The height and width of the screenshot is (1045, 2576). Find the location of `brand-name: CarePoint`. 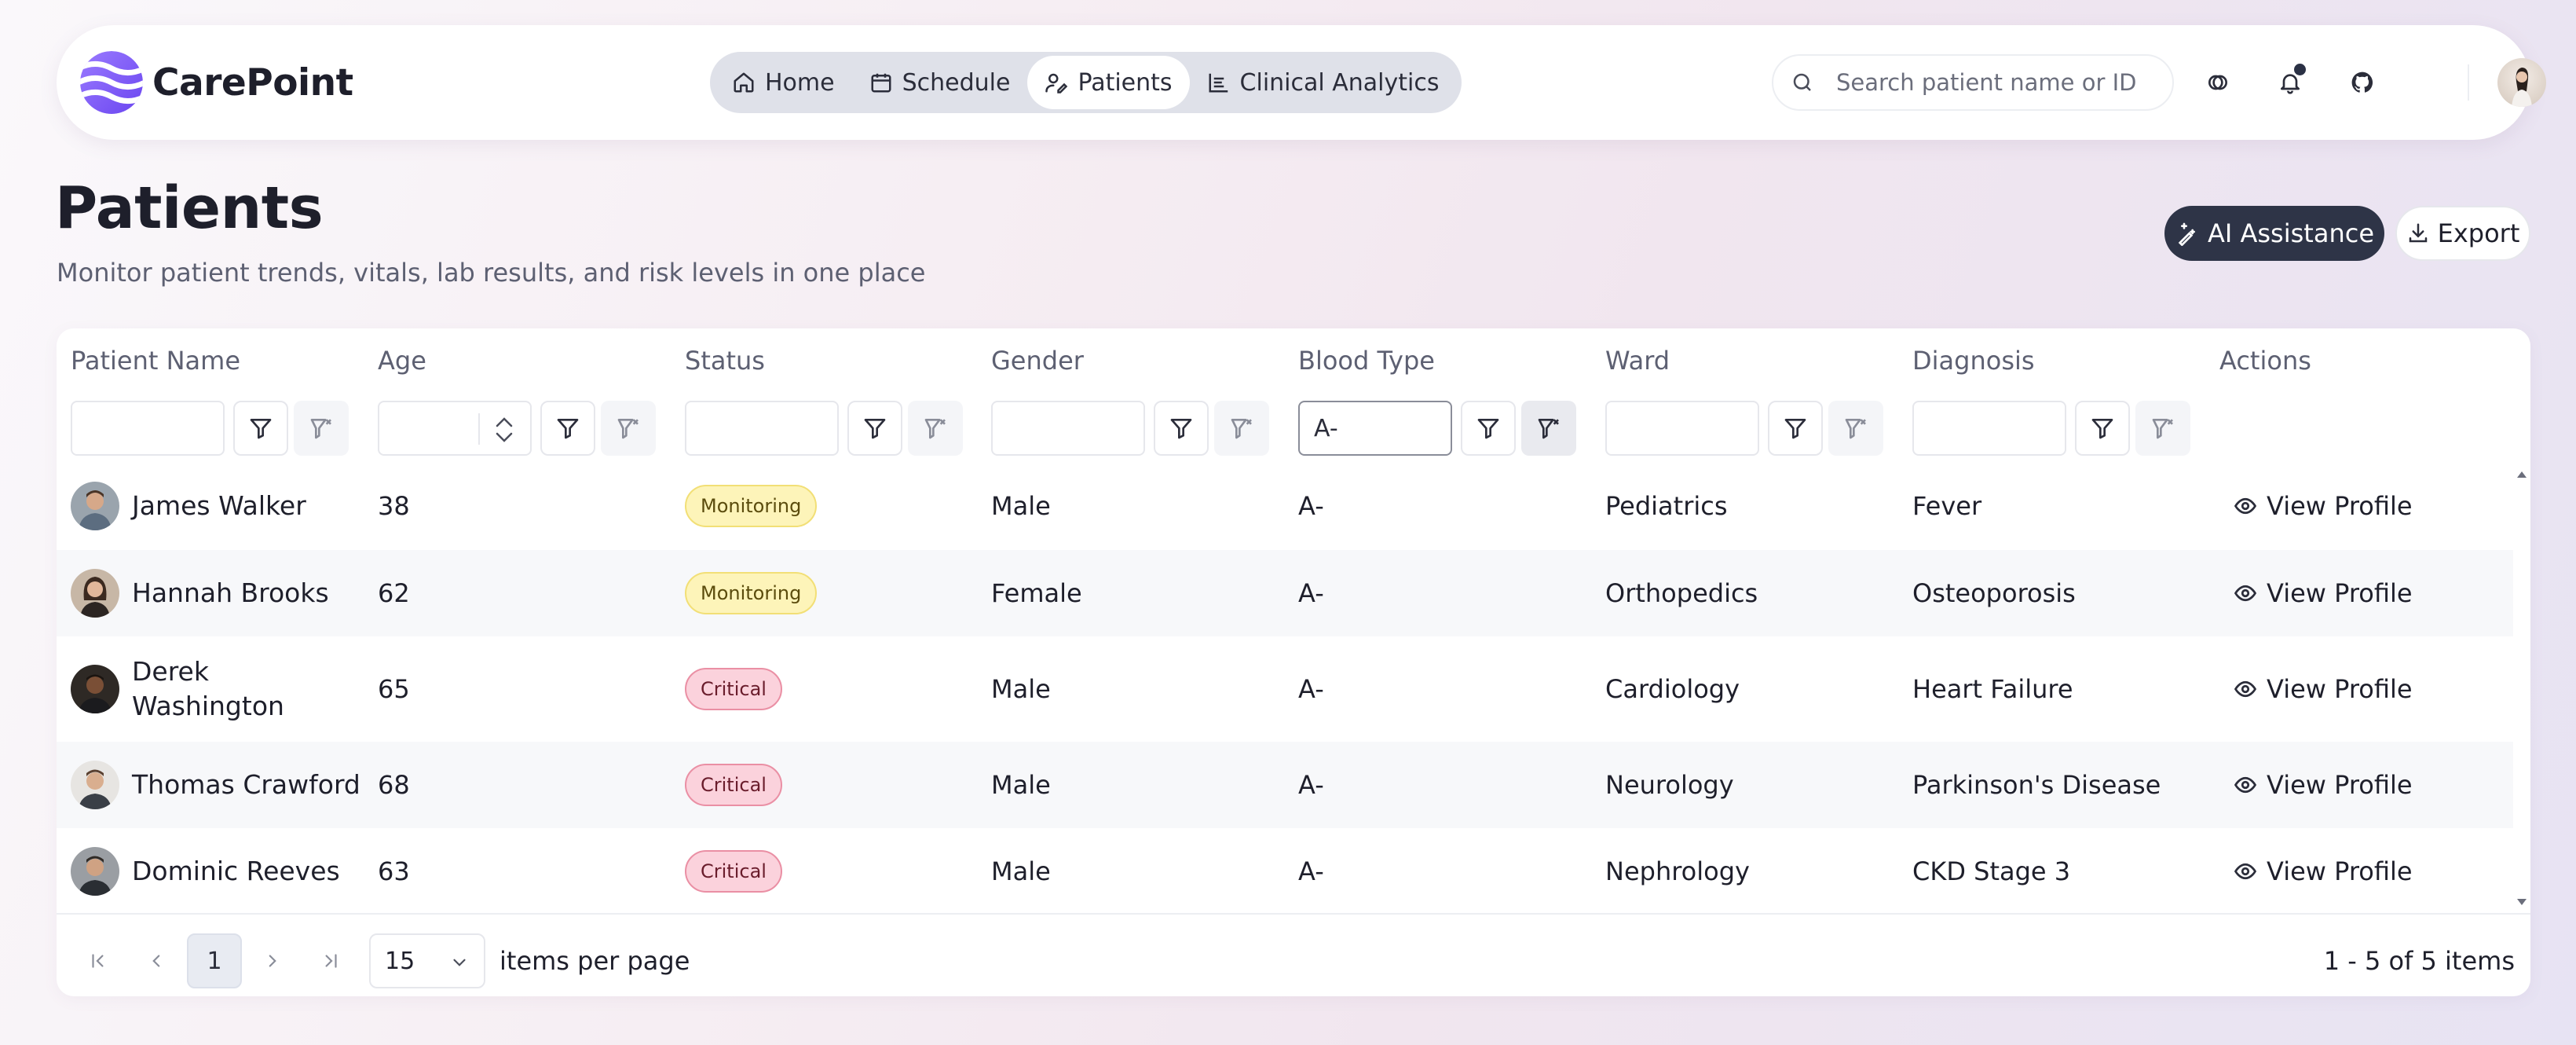

brand-name: CarePoint is located at coordinates (253, 82).